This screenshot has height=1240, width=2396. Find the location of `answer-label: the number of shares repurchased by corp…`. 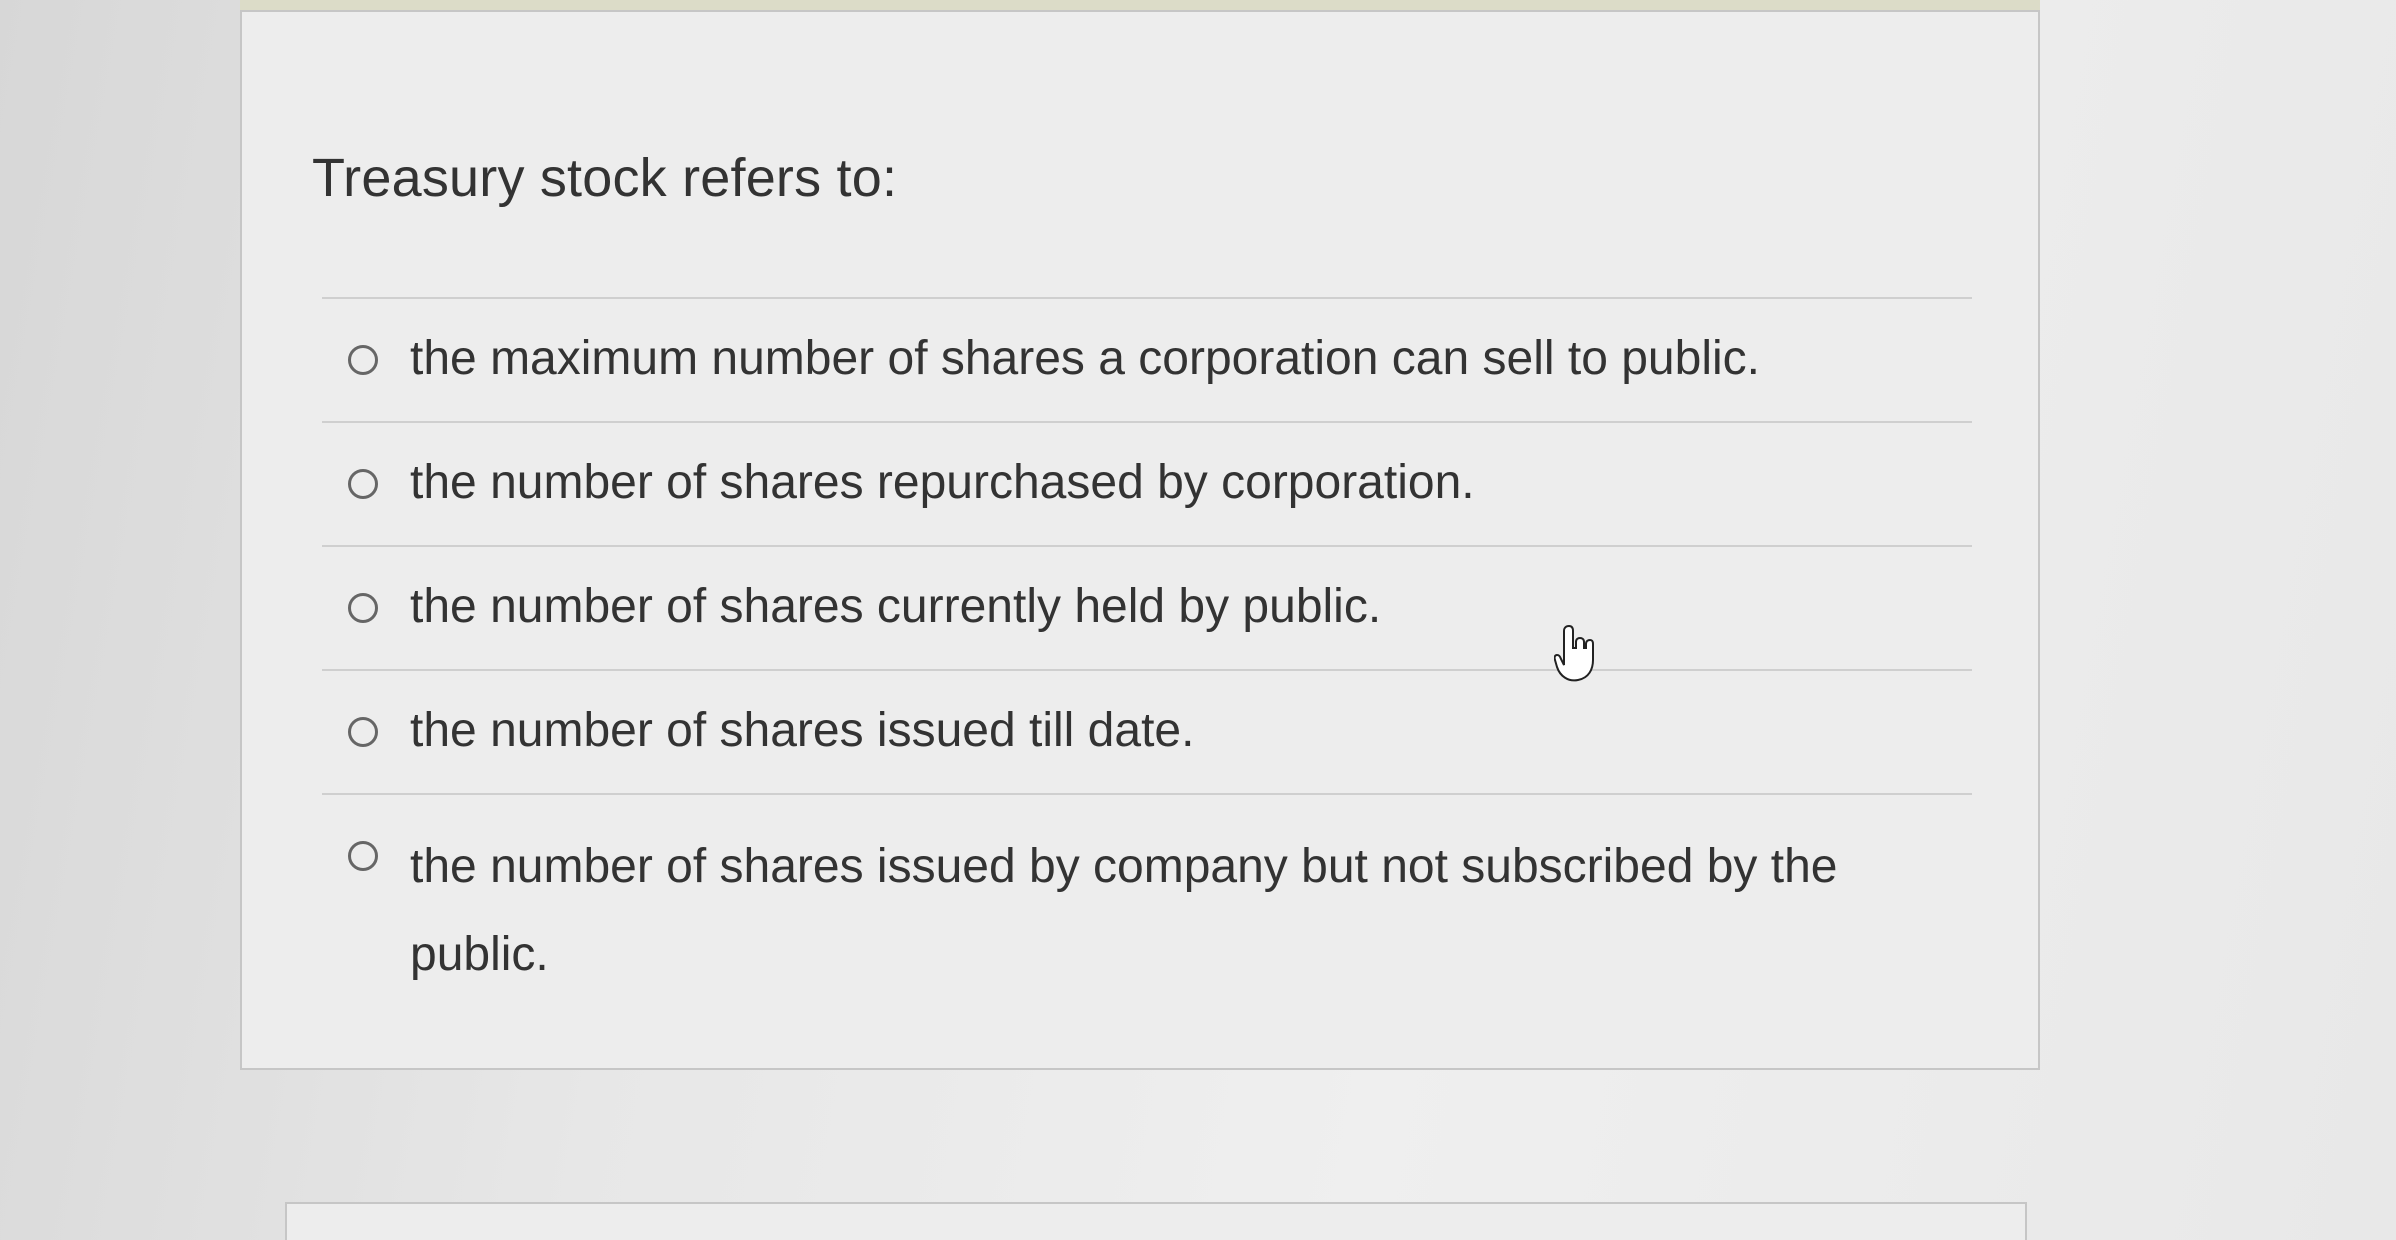

answer-label: the number of shares repurchased by corp… is located at coordinates (942, 482).